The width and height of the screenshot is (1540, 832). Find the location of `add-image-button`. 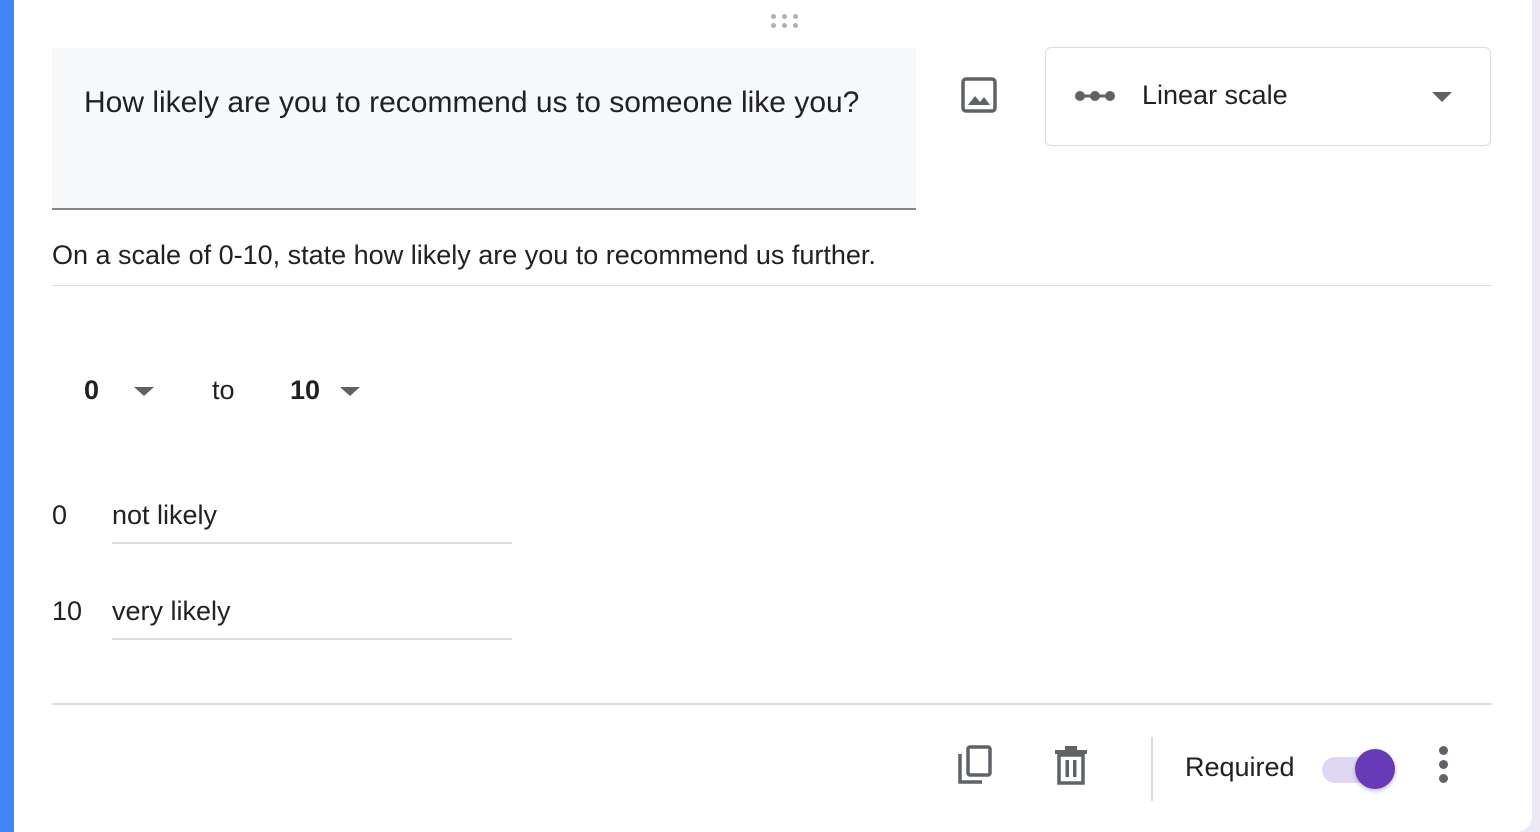

add-image-button is located at coordinates (979, 95).